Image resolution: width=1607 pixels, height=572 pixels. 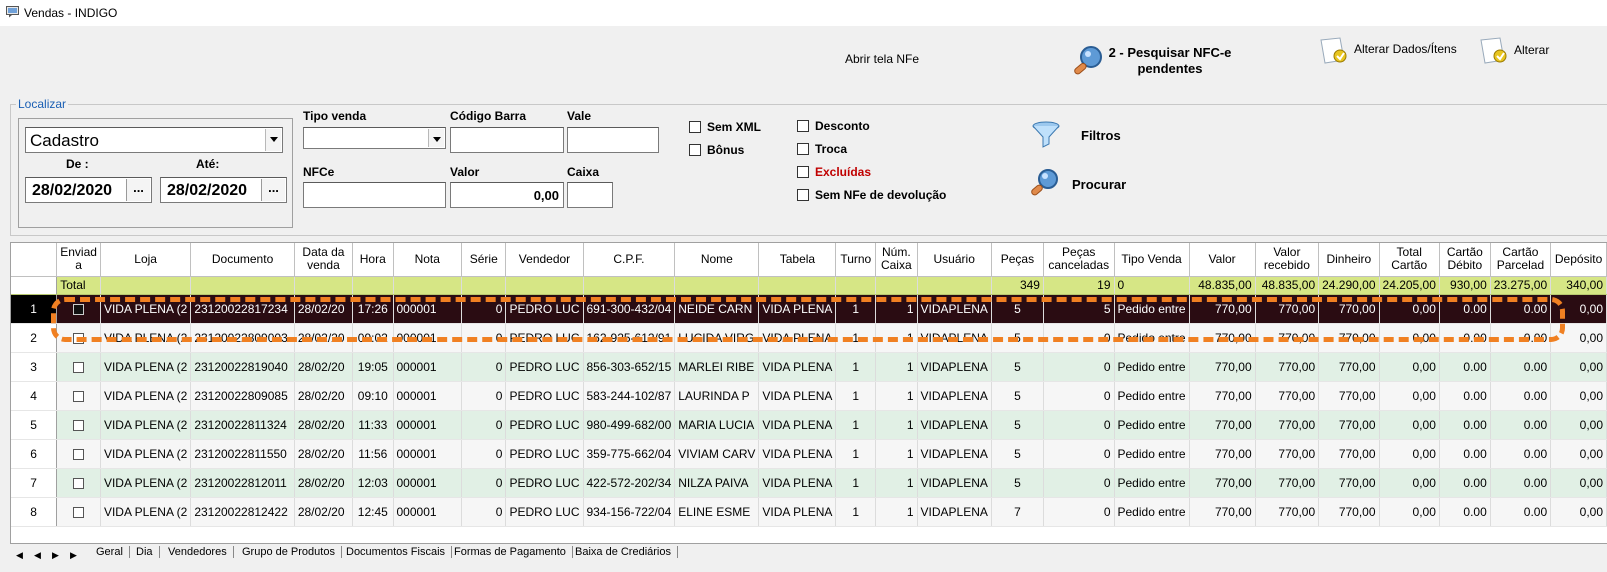 What do you see at coordinates (1152, 260) in the screenshot?
I see `col-header-tipo-venda: Tipo Venda` at bounding box center [1152, 260].